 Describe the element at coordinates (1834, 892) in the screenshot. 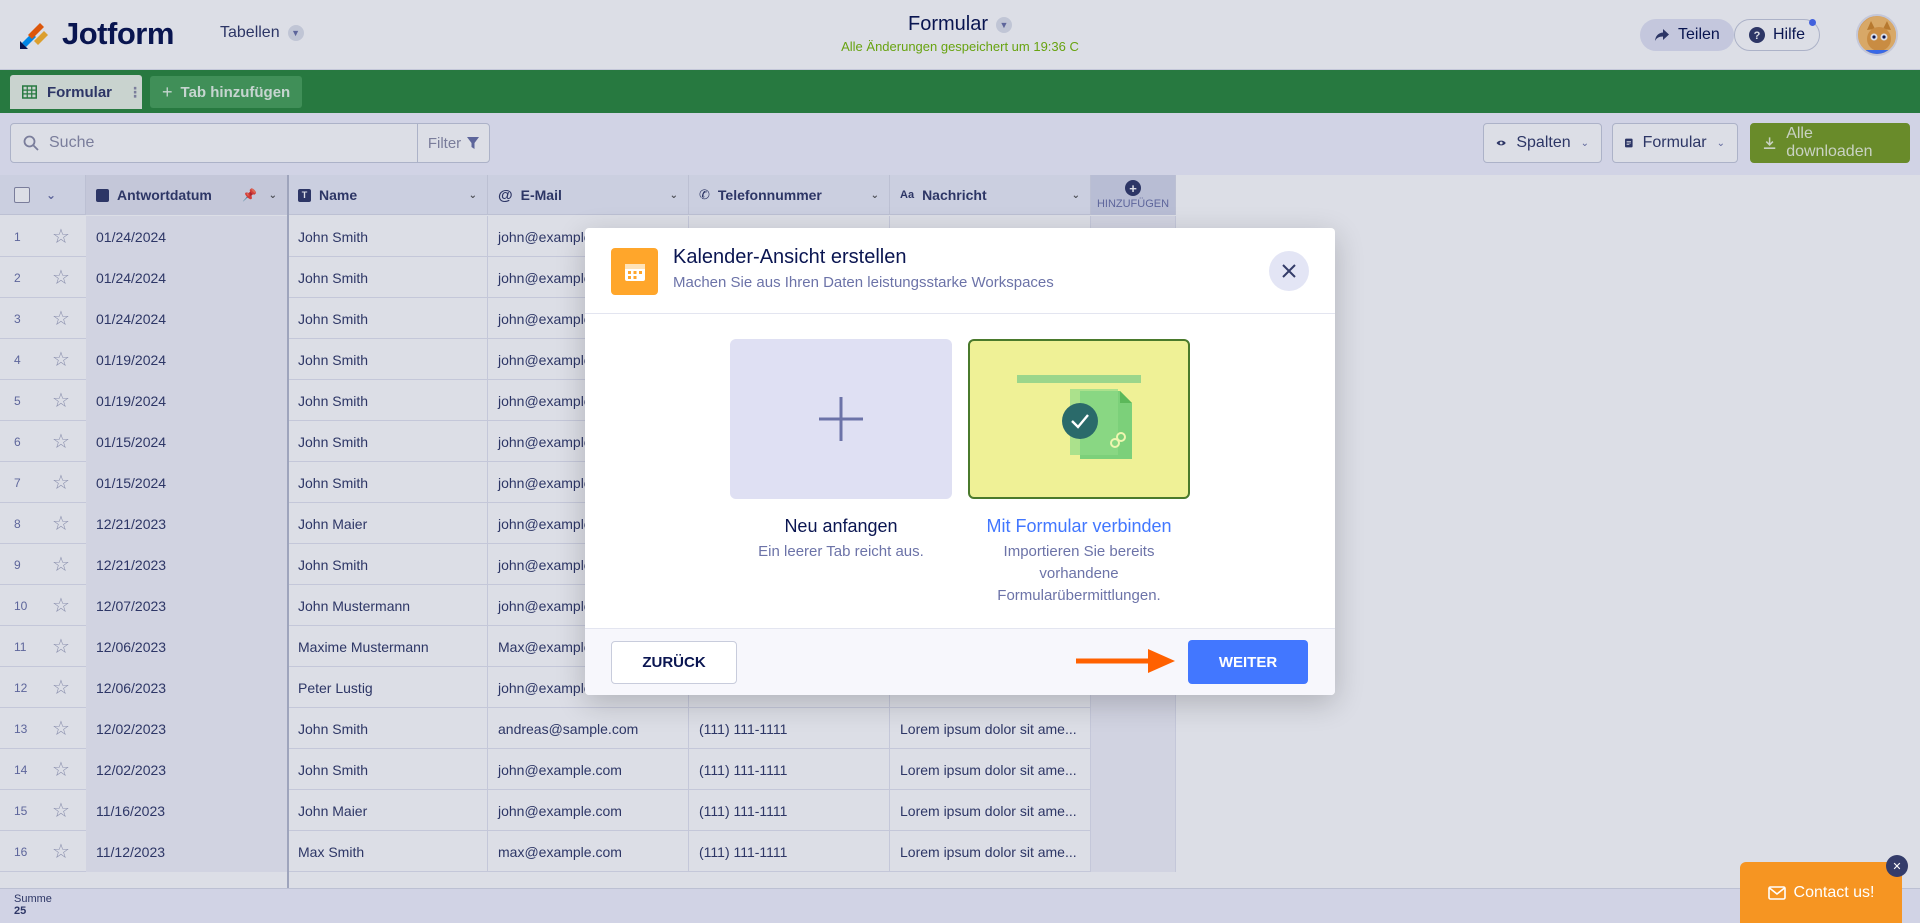

I see `contact-label: Contact us!` at that location.